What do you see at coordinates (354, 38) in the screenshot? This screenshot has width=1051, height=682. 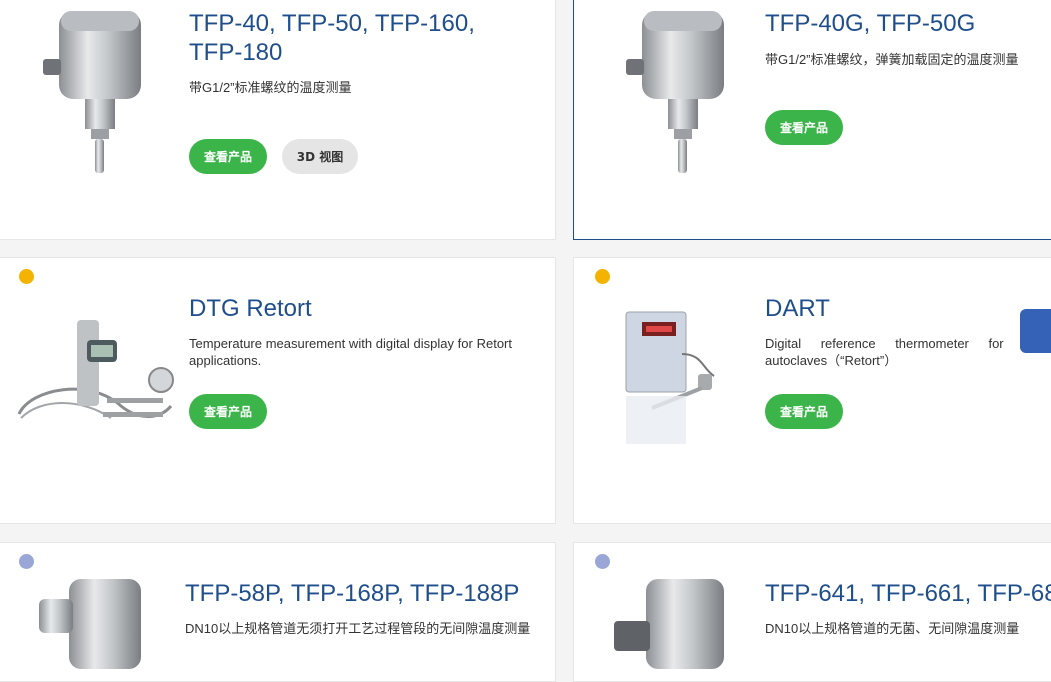 I see `product-title: TFP-40, TFP-50, TFP-160, TFP-180` at bounding box center [354, 38].